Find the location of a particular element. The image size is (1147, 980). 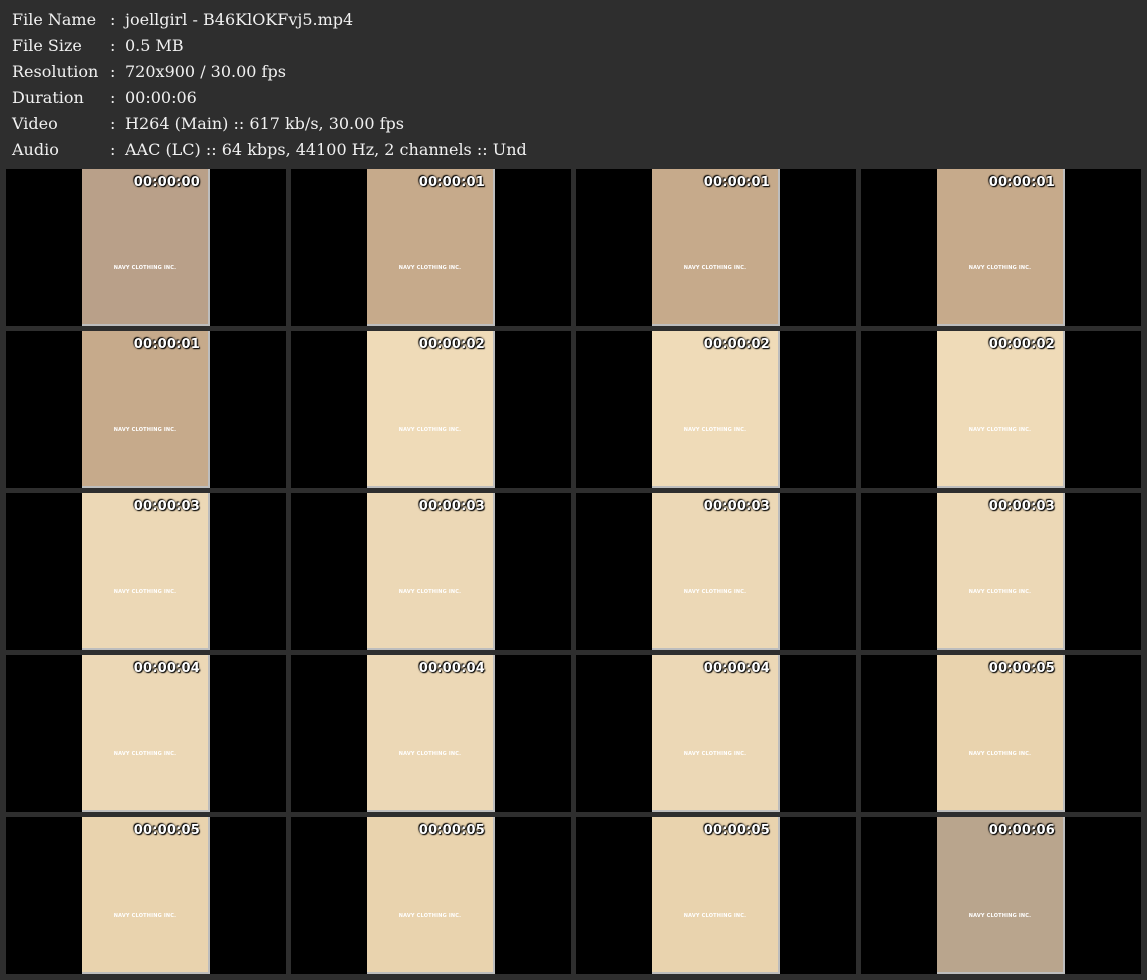

info-label: Duration is located at coordinates (48, 97).